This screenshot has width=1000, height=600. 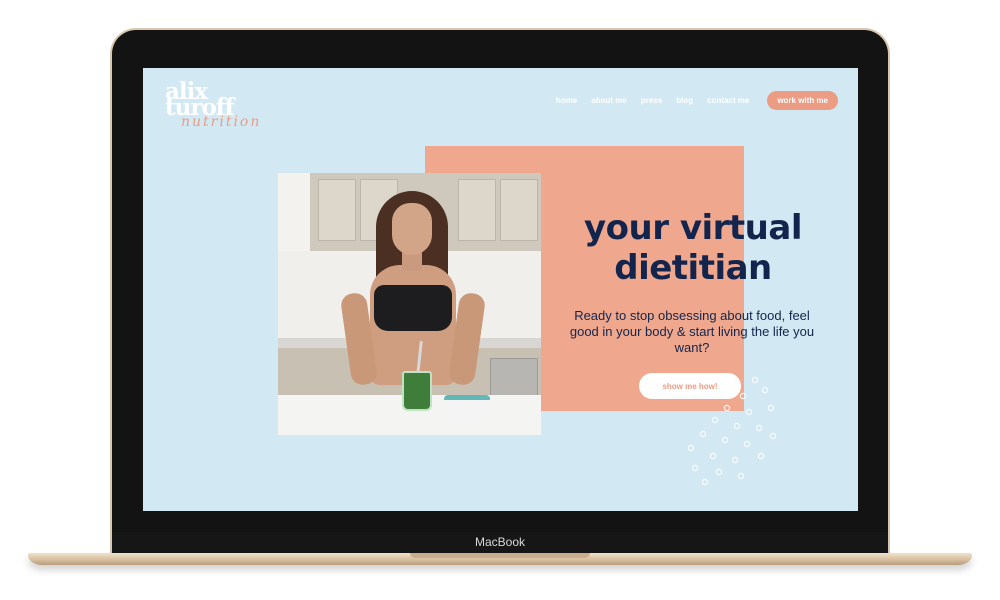 I want to click on nav-contact-me: contact me, so click(x=728, y=100).